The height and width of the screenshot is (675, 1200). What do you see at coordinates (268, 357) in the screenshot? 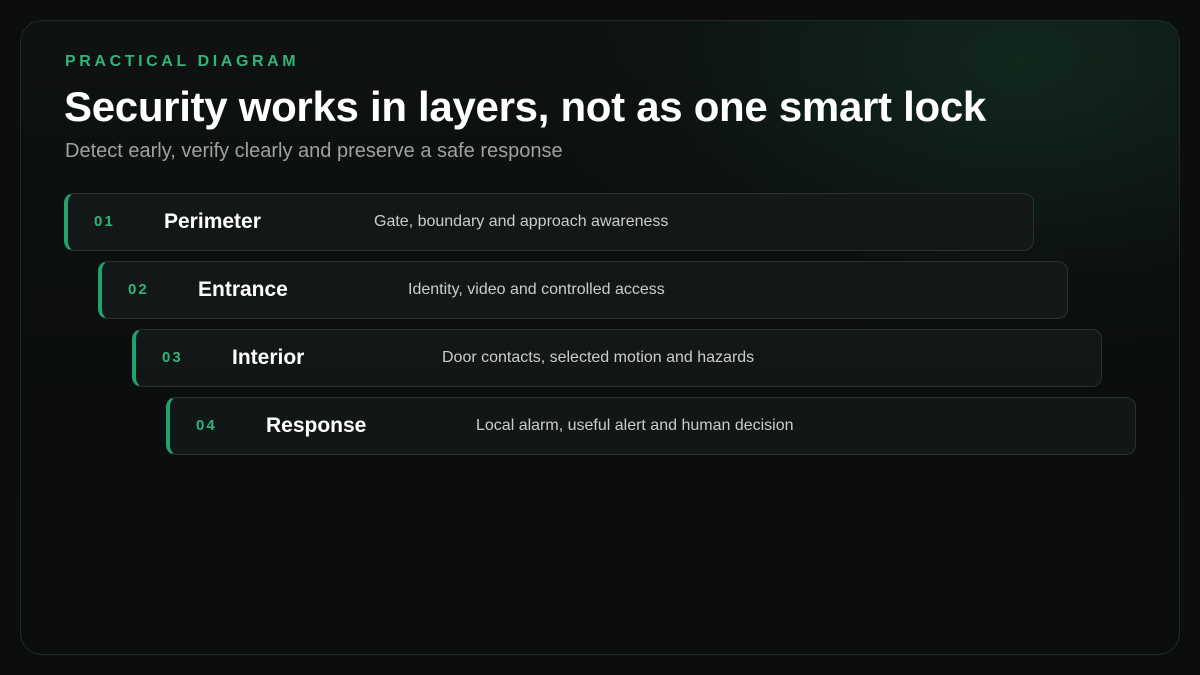
I see `layer-name: Interior` at bounding box center [268, 357].